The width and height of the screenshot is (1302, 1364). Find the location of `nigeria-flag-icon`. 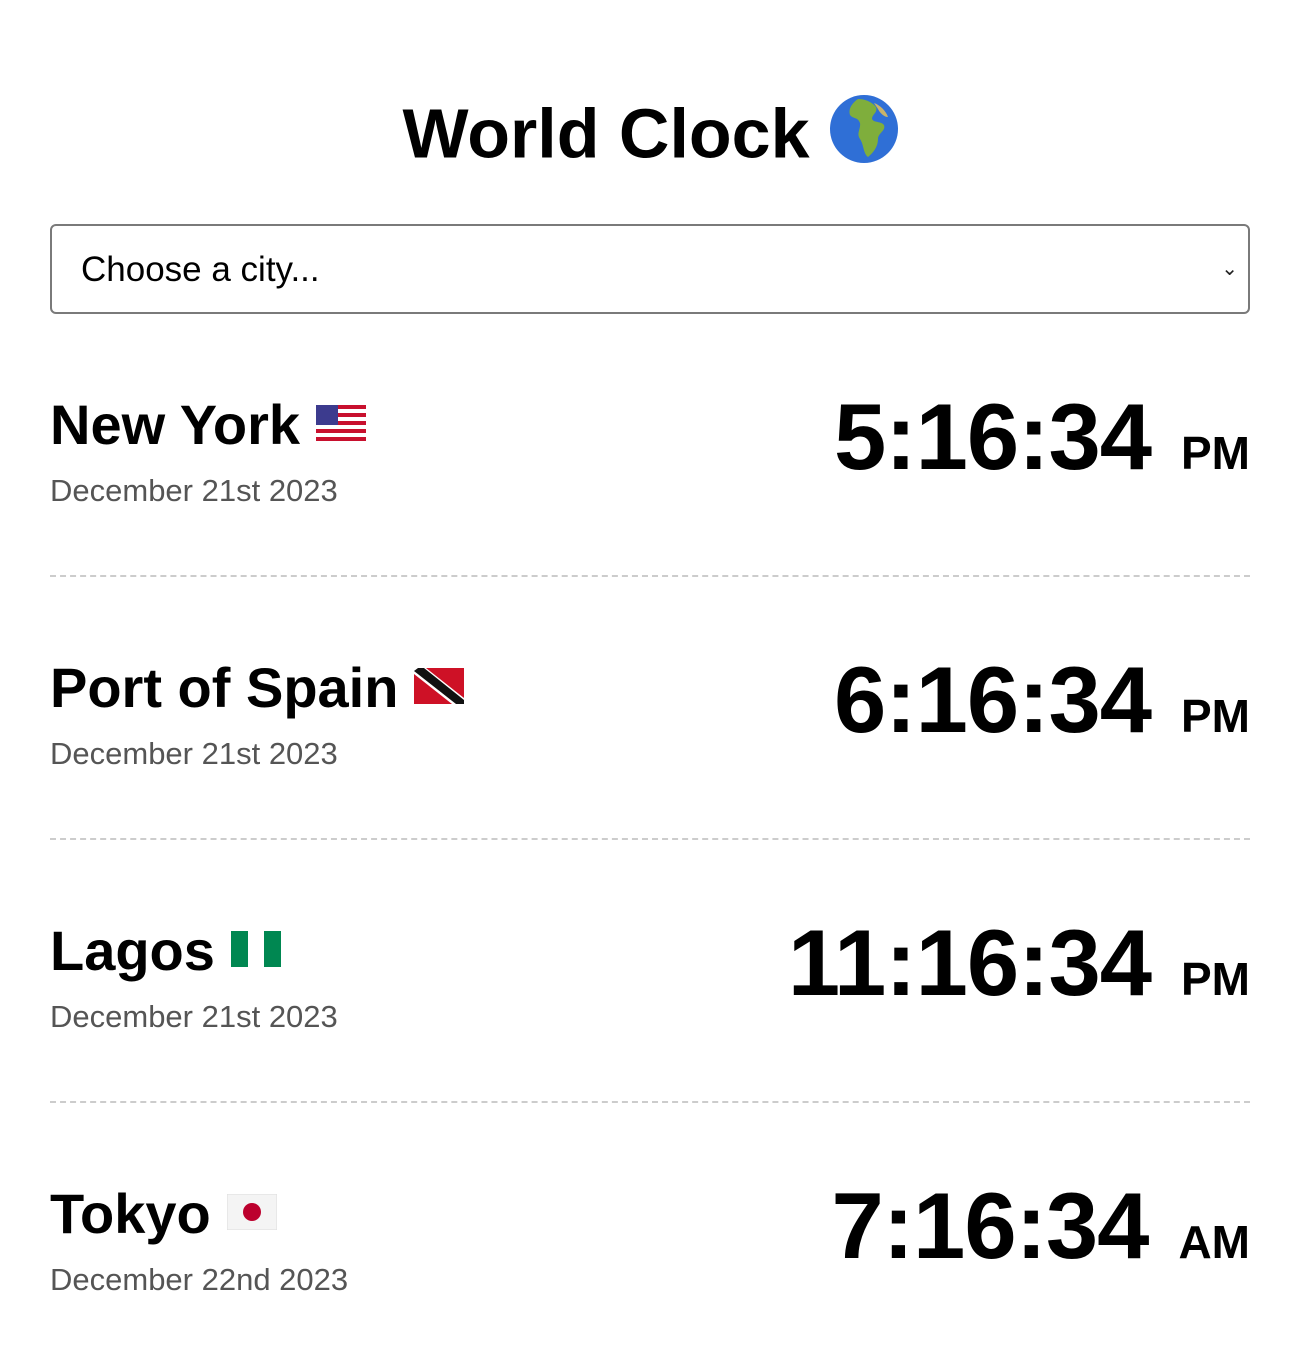

nigeria-flag-icon is located at coordinates (255, 949).